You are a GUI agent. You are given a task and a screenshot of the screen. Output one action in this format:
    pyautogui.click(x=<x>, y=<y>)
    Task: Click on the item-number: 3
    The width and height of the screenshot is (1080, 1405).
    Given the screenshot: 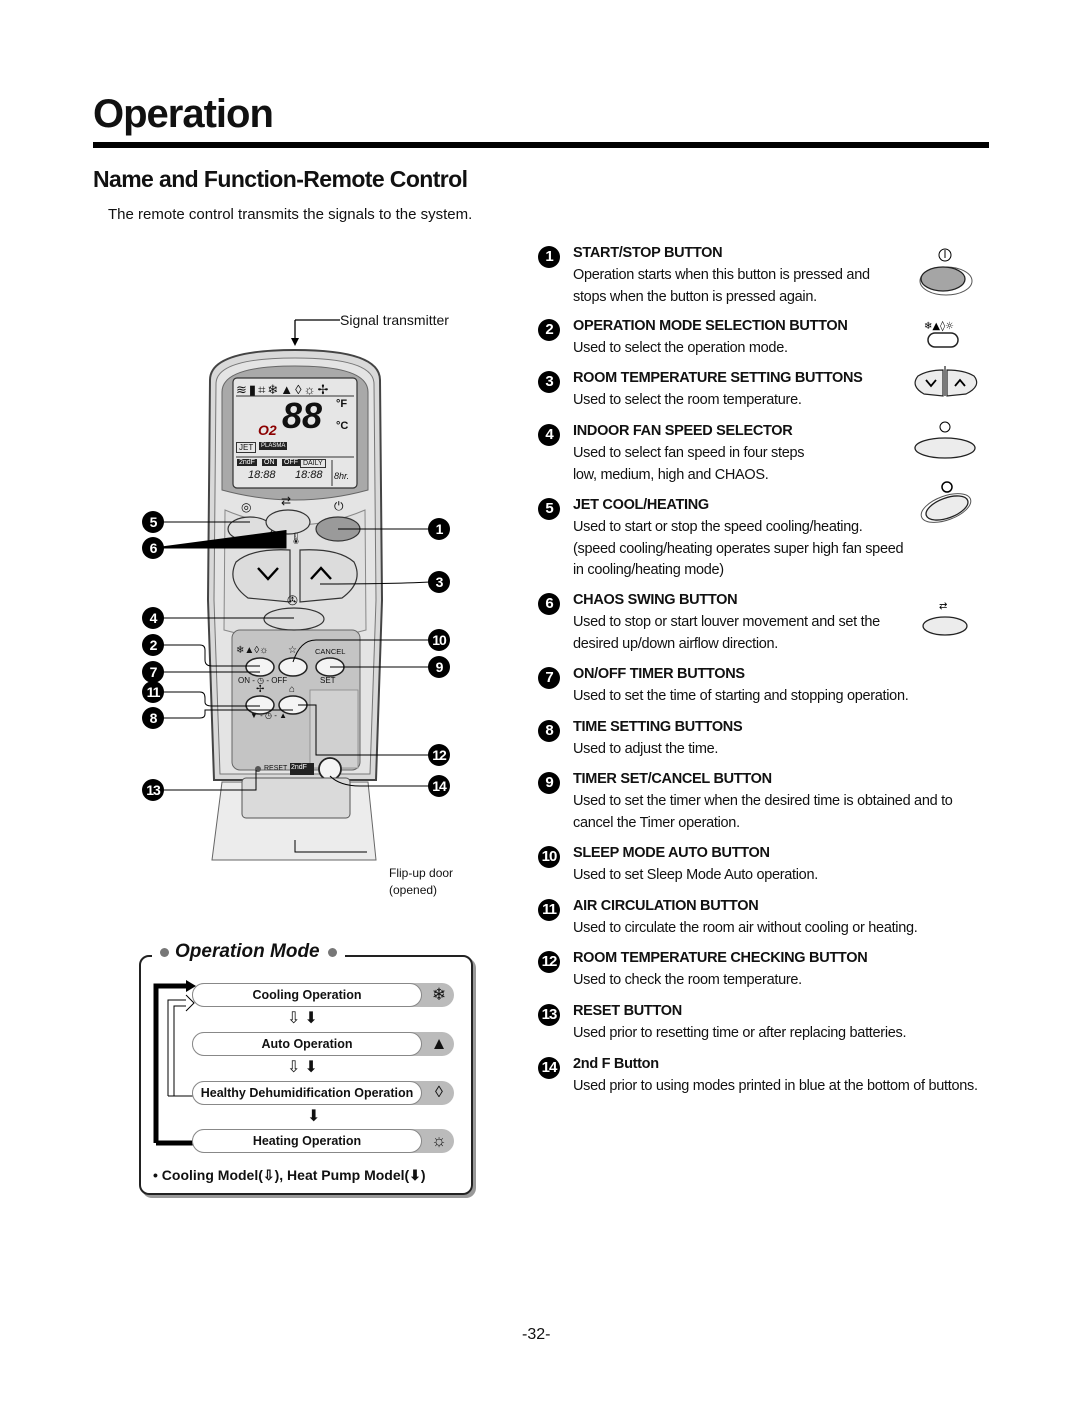 What is the action you would take?
    pyautogui.click(x=549, y=382)
    